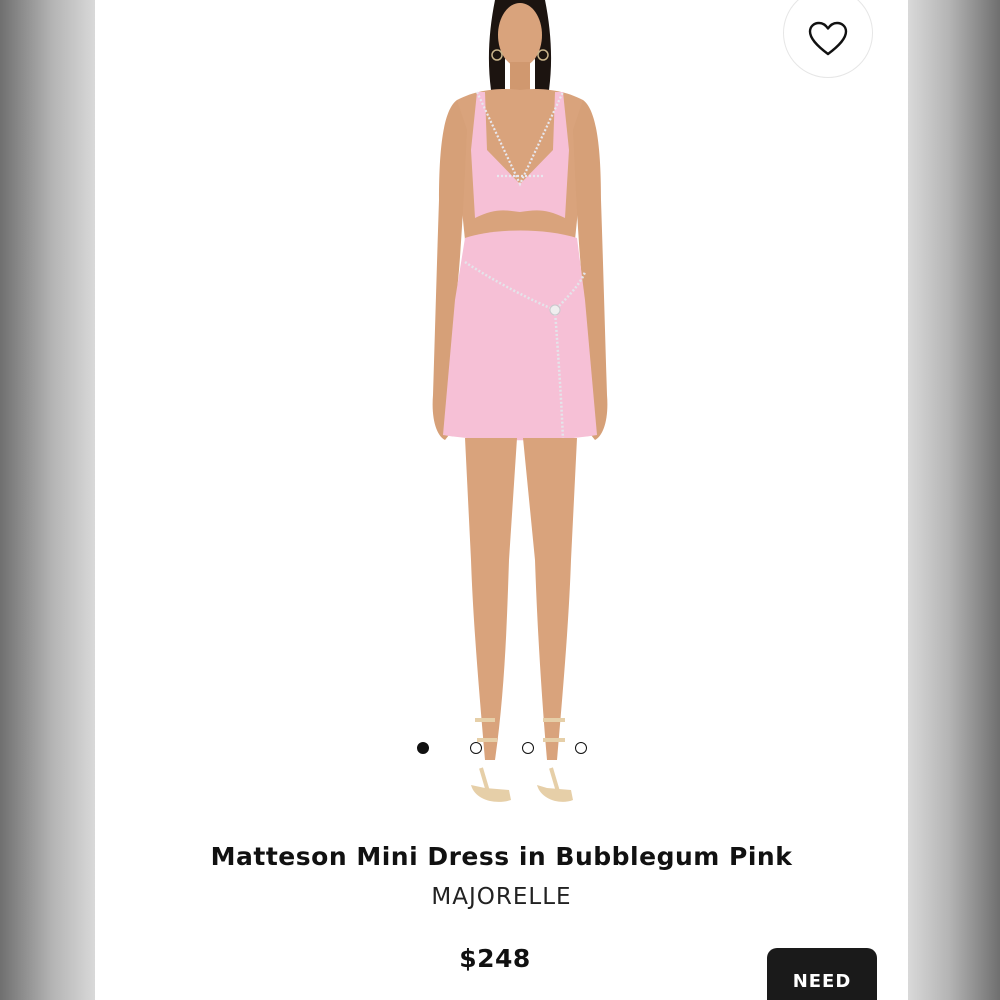 The height and width of the screenshot is (1000, 1000). I want to click on left-blurred-background, so click(47, 500).